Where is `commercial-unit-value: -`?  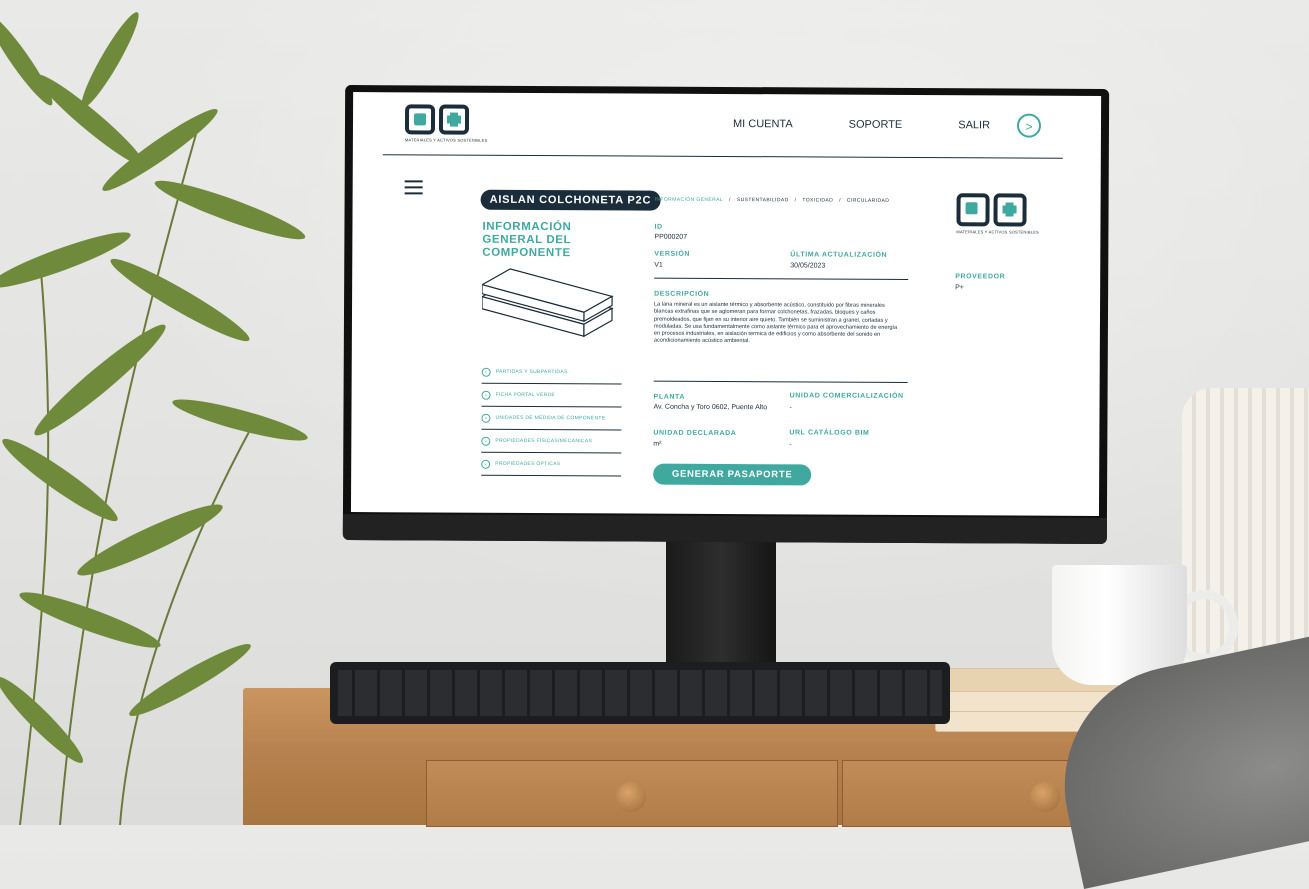
commercial-unit-value: - is located at coordinates (790, 408).